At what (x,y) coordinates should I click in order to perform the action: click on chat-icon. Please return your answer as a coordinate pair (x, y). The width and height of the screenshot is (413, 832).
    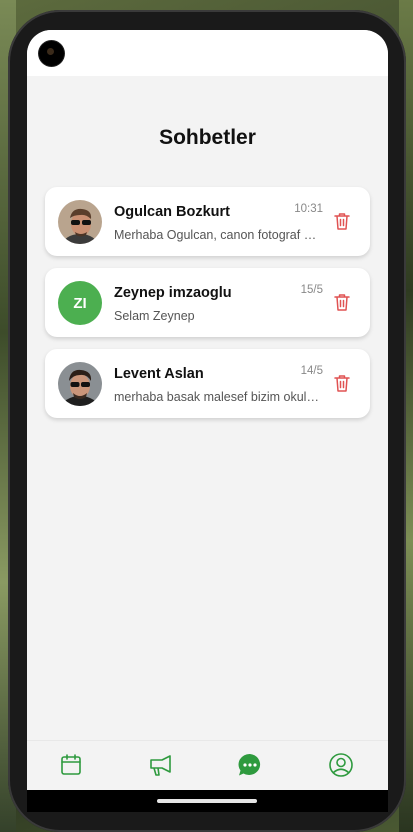
    Looking at the image, I should click on (250, 765).